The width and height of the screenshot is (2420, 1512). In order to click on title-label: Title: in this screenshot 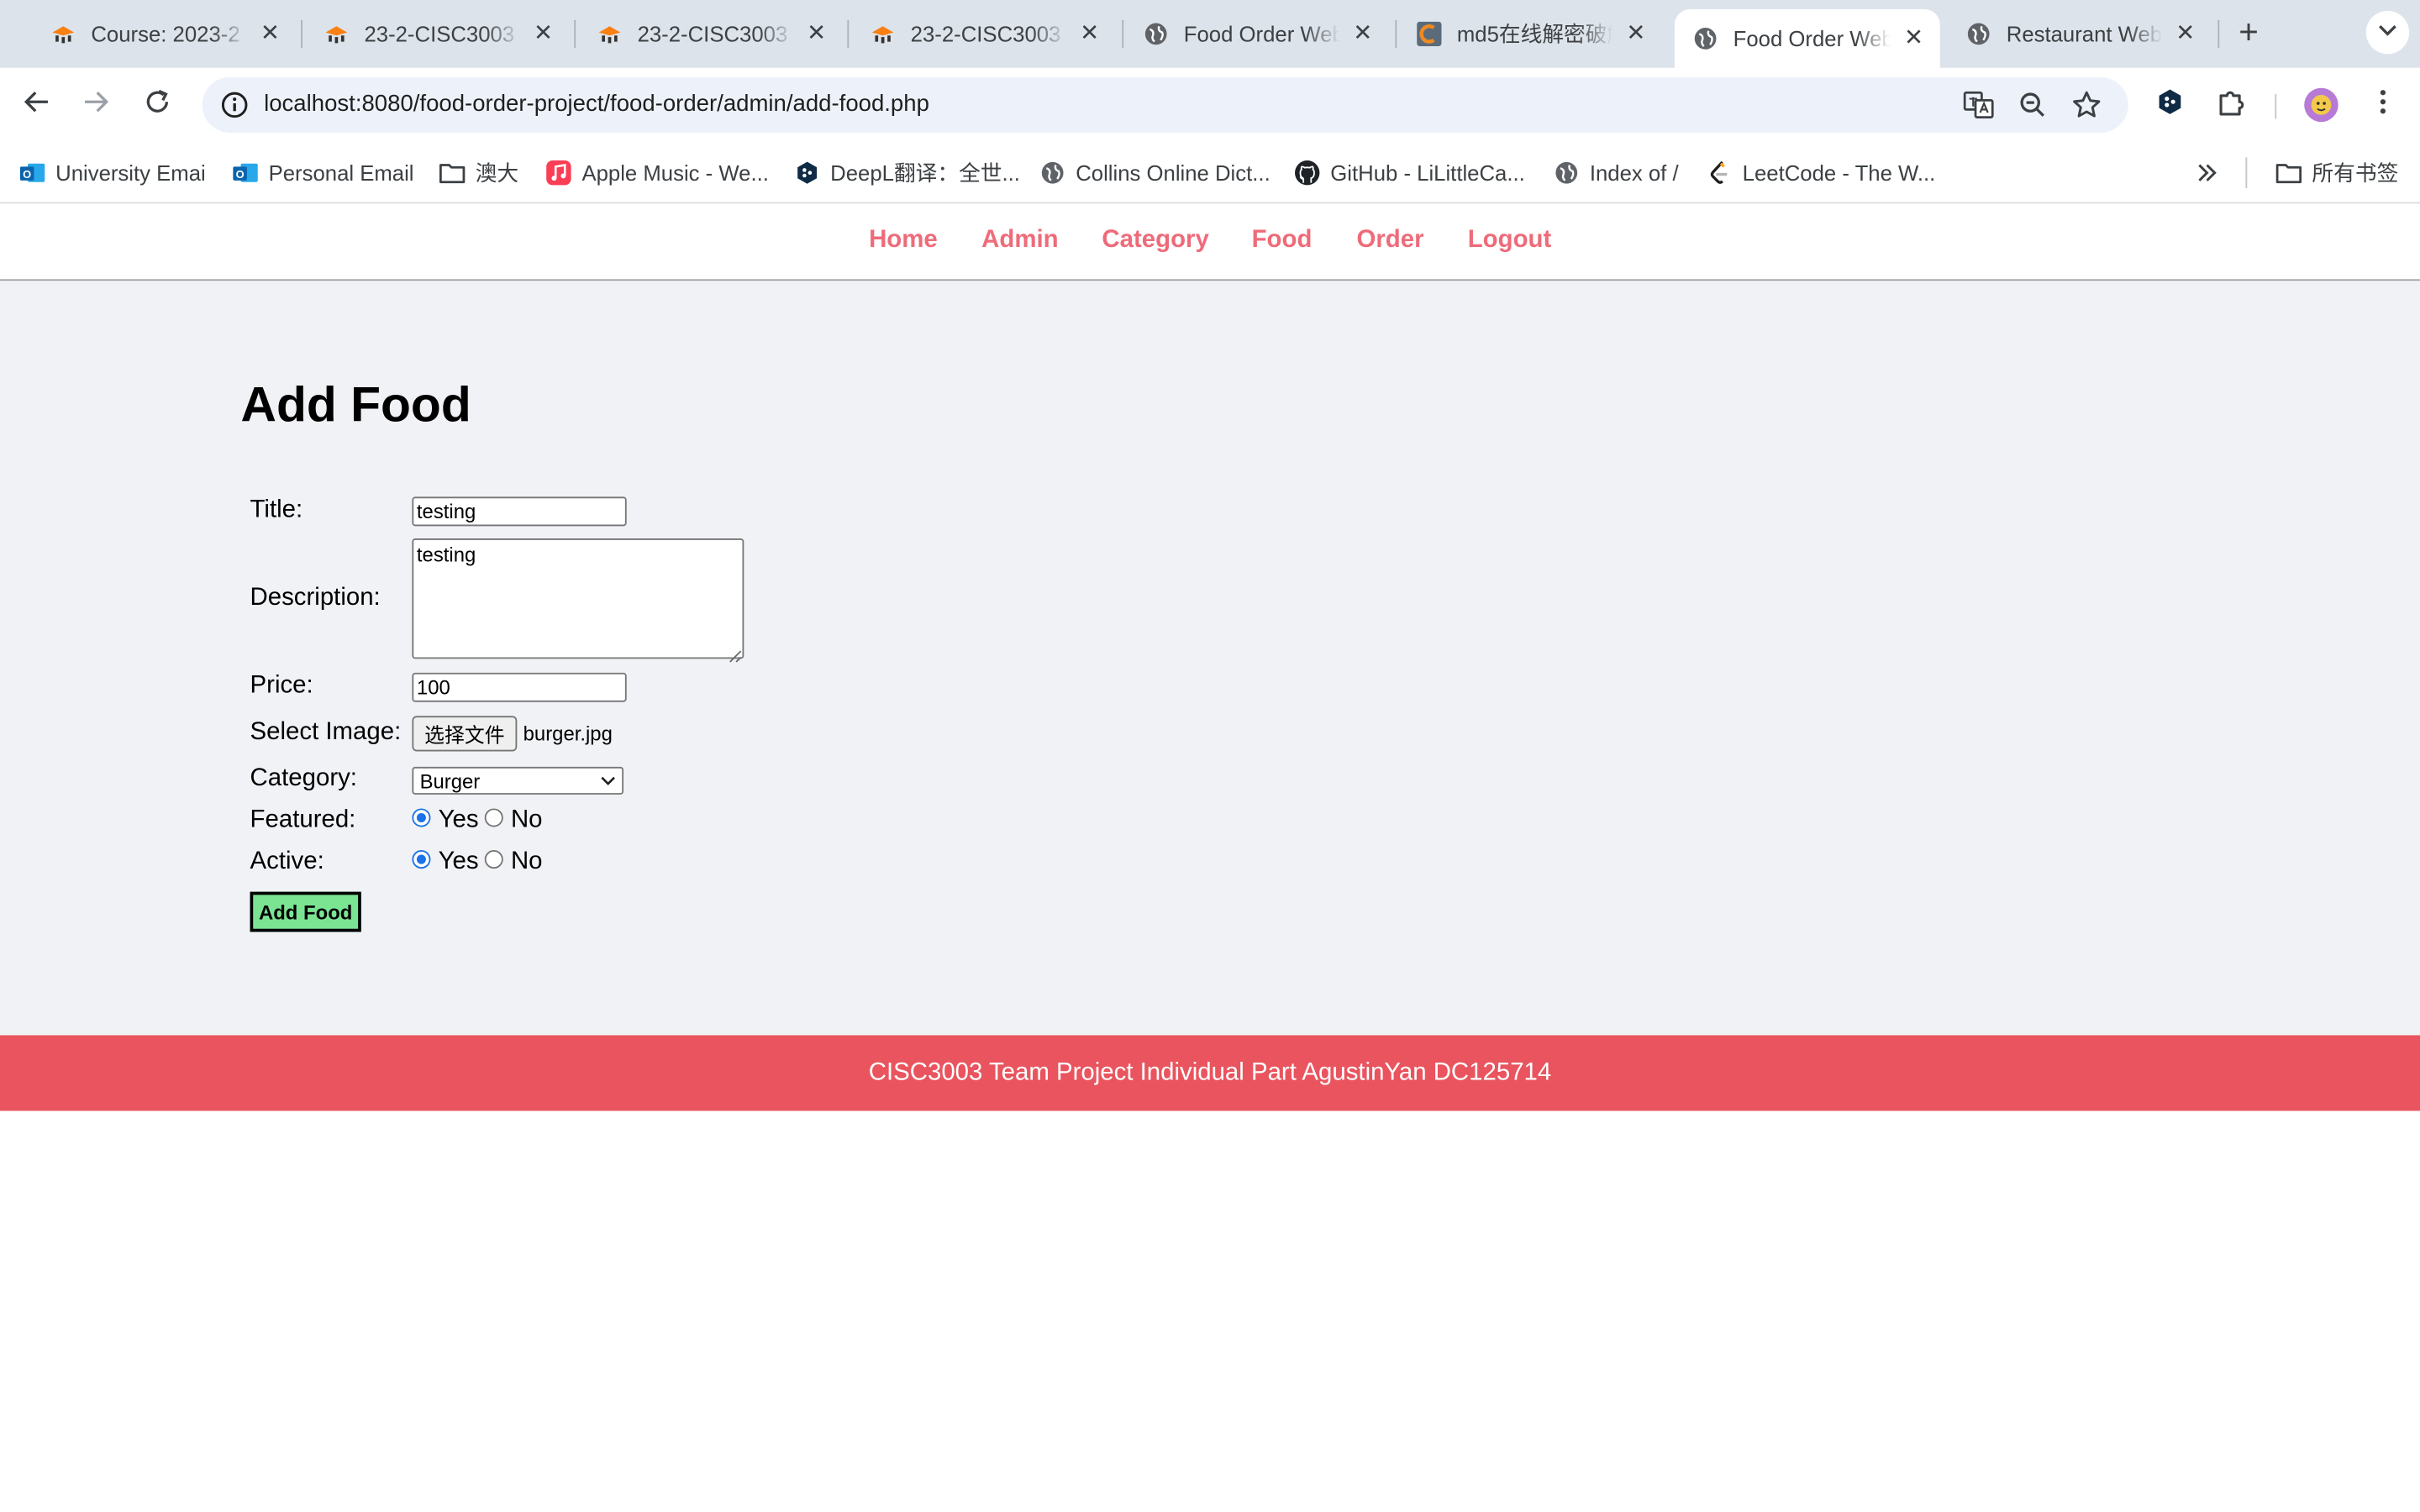, I will do `click(276, 509)`.